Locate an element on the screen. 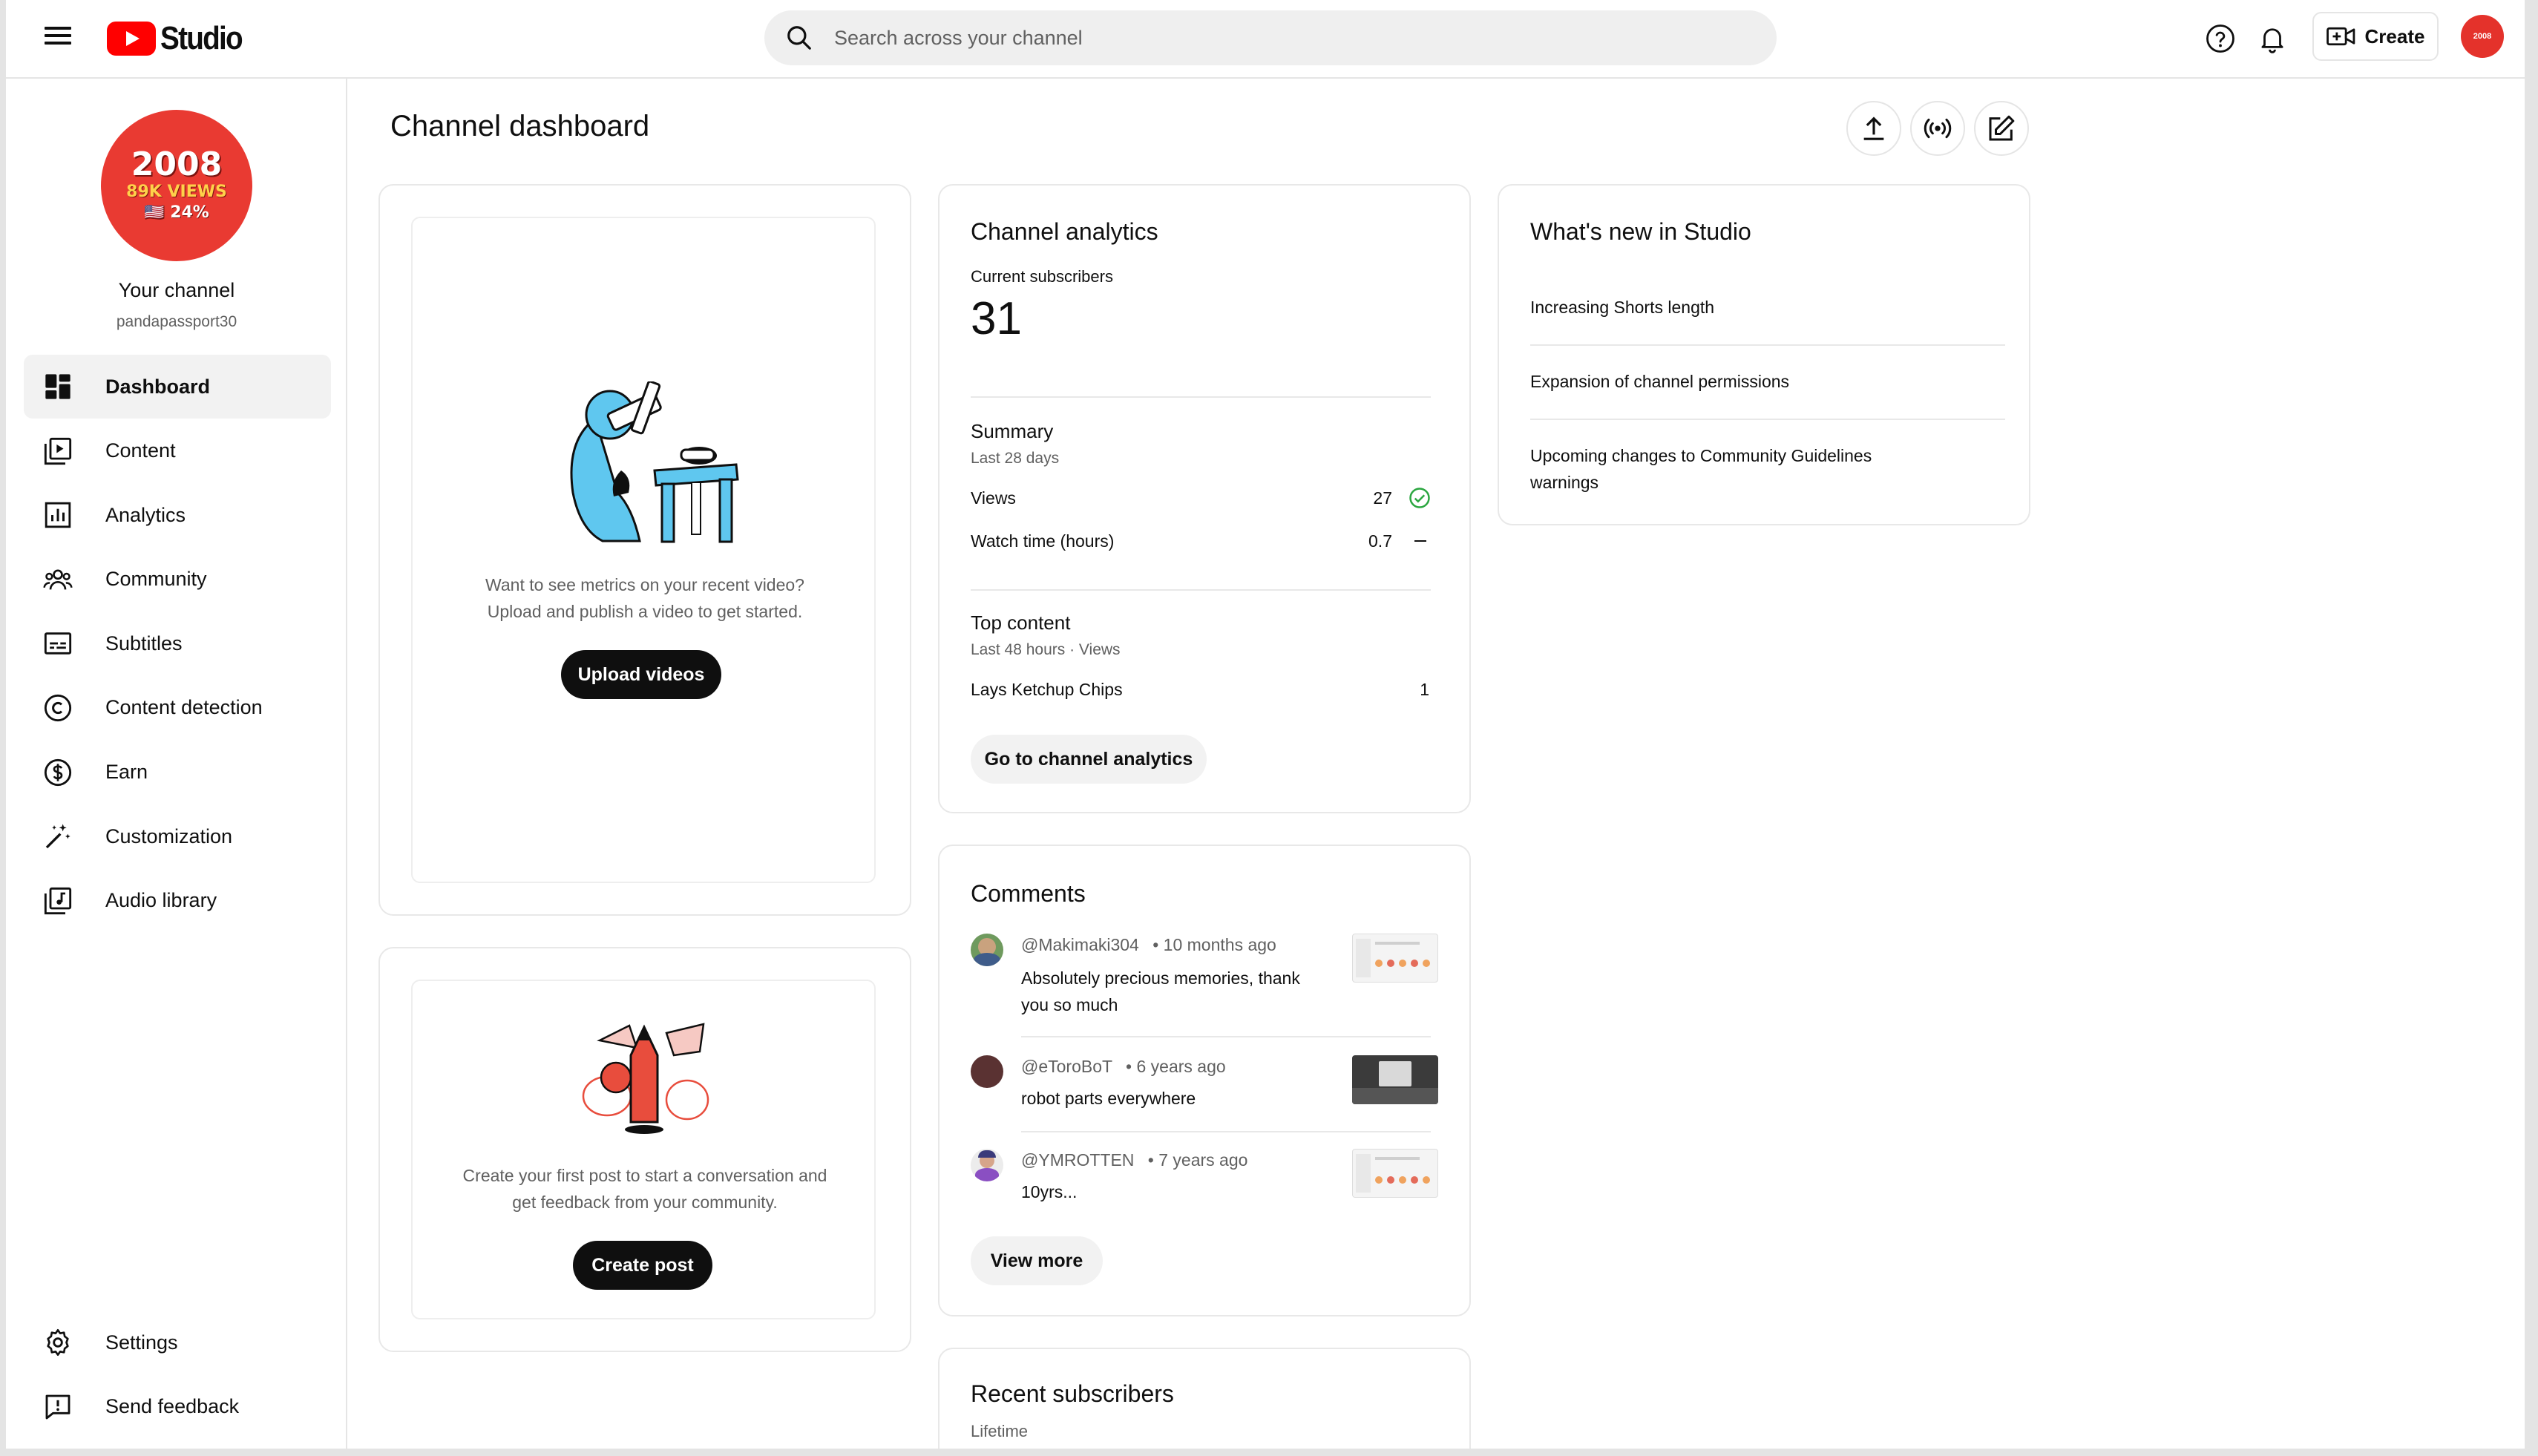 Image resolution: width=2538 pixels, height=1456 pixels. upload-button is located at coordinates (1873, 129).